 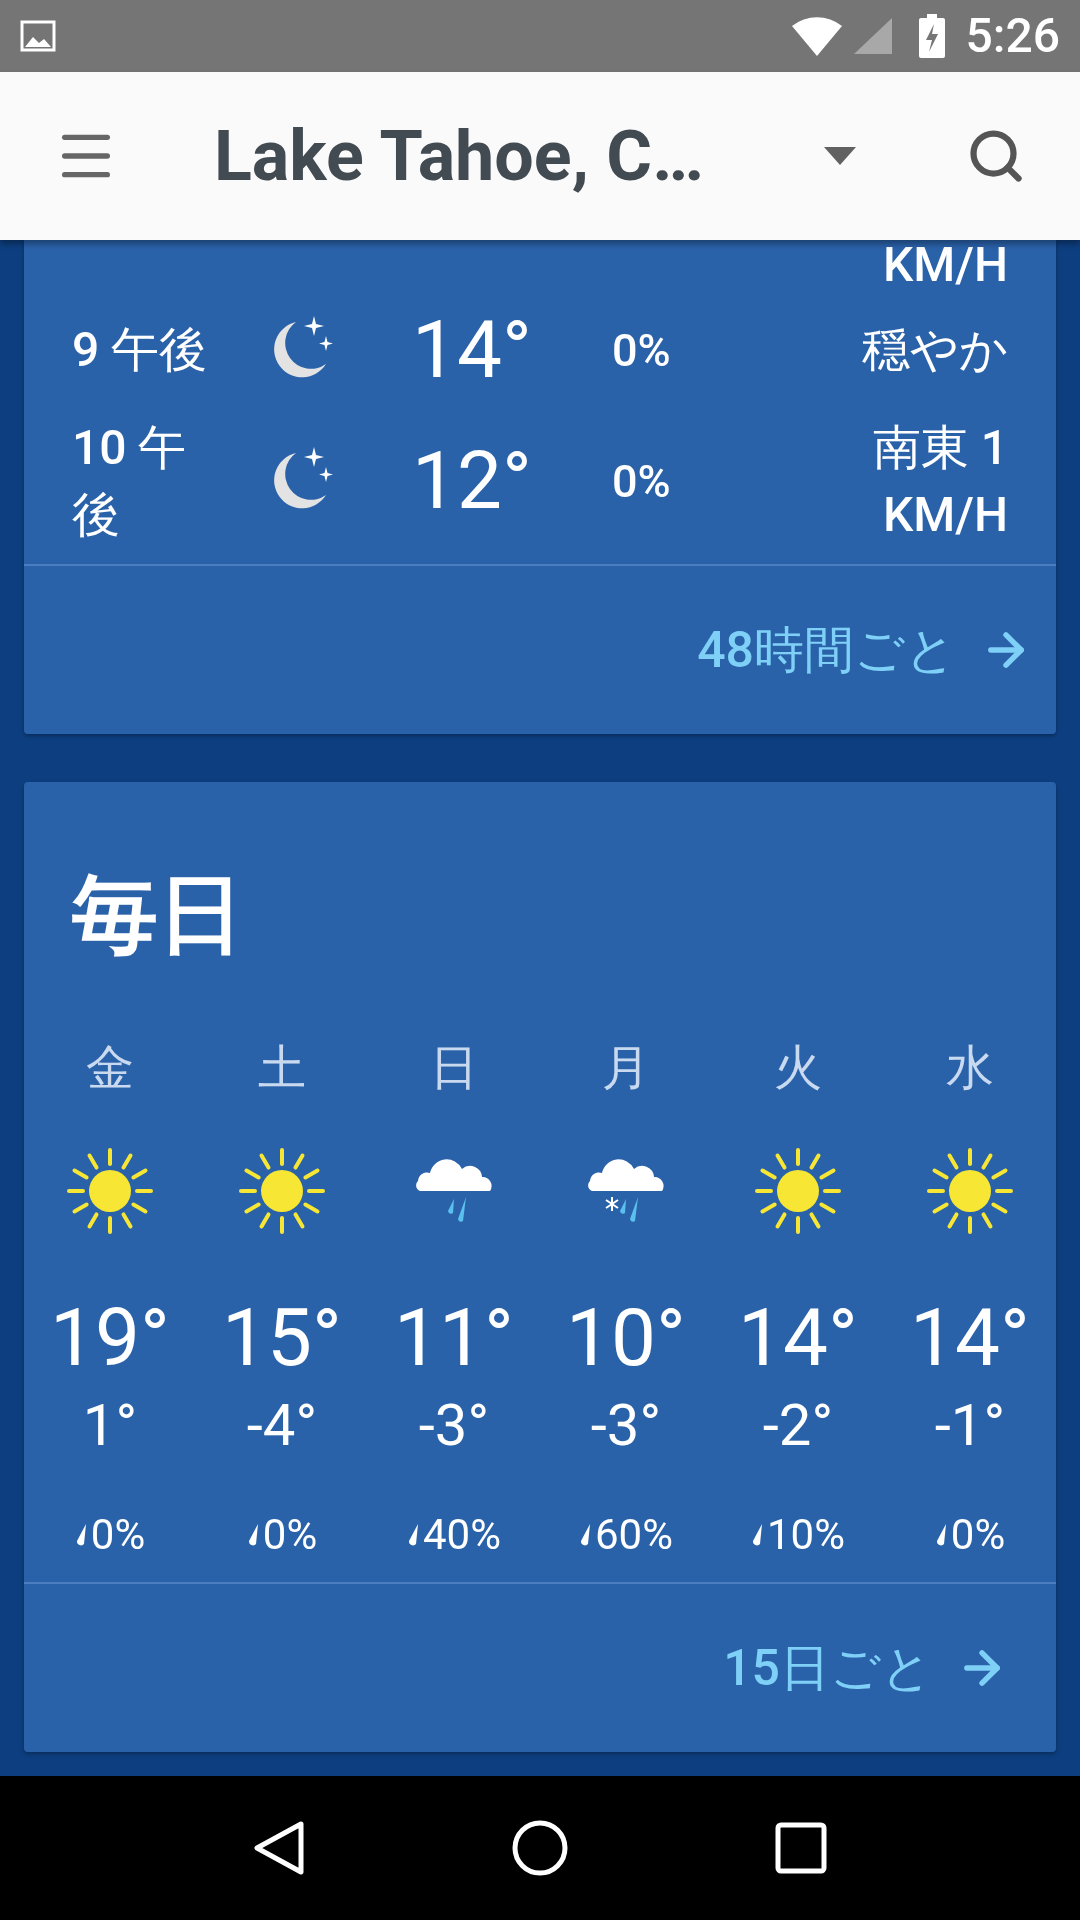 What do you see at coordinates (939, 482) in the screenshot?
I see `hour-wind: 南東 1 KM/H` at bounding box center [939, 482].